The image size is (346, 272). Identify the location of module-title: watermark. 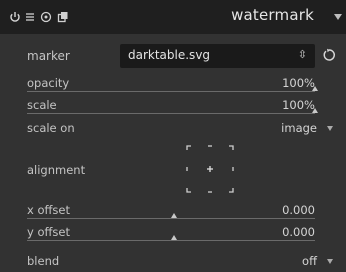
(272, 15).